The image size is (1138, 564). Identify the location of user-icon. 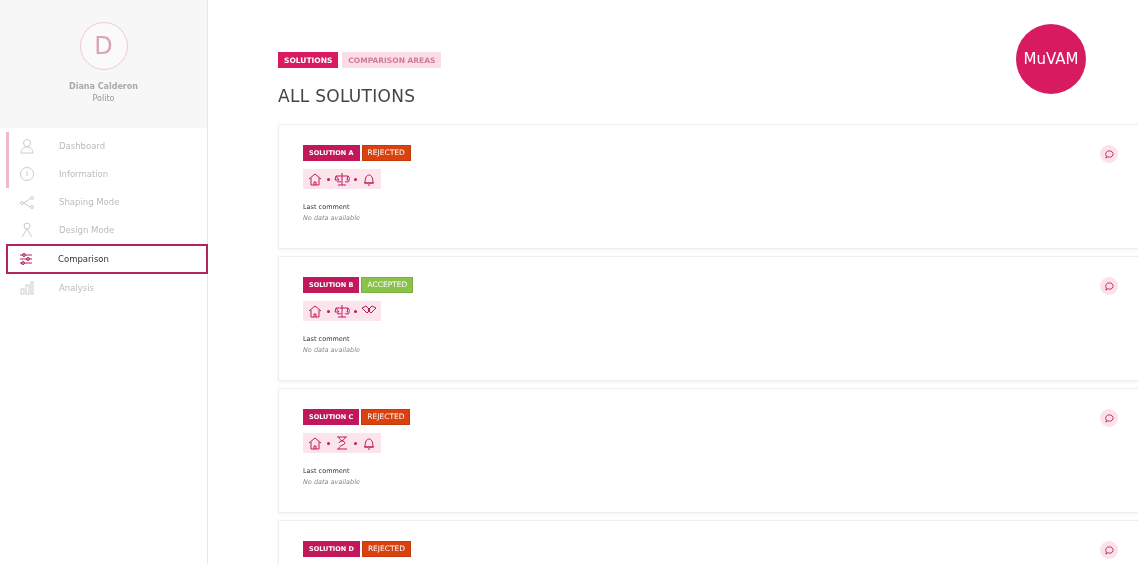
(27, 146).